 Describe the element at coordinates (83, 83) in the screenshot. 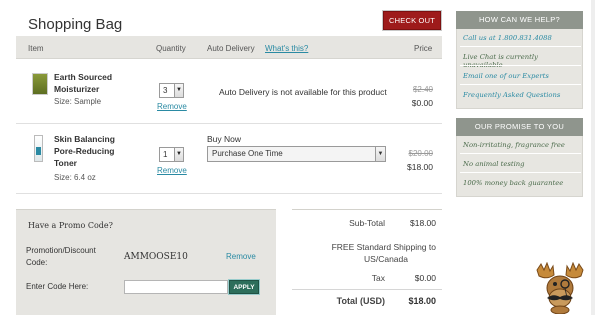

I see `product-name: Earth Sourced Moisturizer` at that location.